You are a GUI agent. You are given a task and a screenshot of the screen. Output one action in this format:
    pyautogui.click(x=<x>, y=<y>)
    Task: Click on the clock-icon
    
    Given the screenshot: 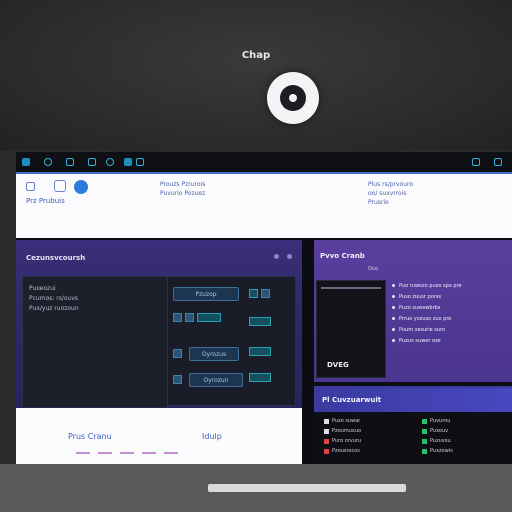 What is the action you would take?
    pyautogui.click(x=498, y=162)
    